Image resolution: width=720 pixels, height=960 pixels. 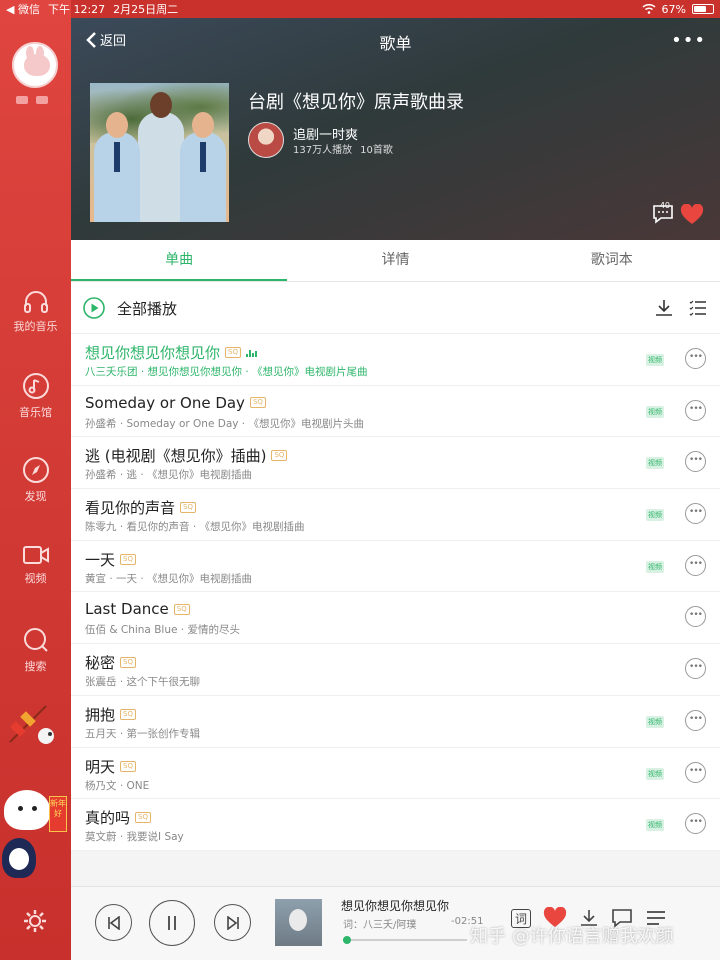 I want to click on song-subtitle: 八三夭乐团 · 想见你想见你想见你 · 《想见你》电视剧片尾曲, so click(x=226, y=372).